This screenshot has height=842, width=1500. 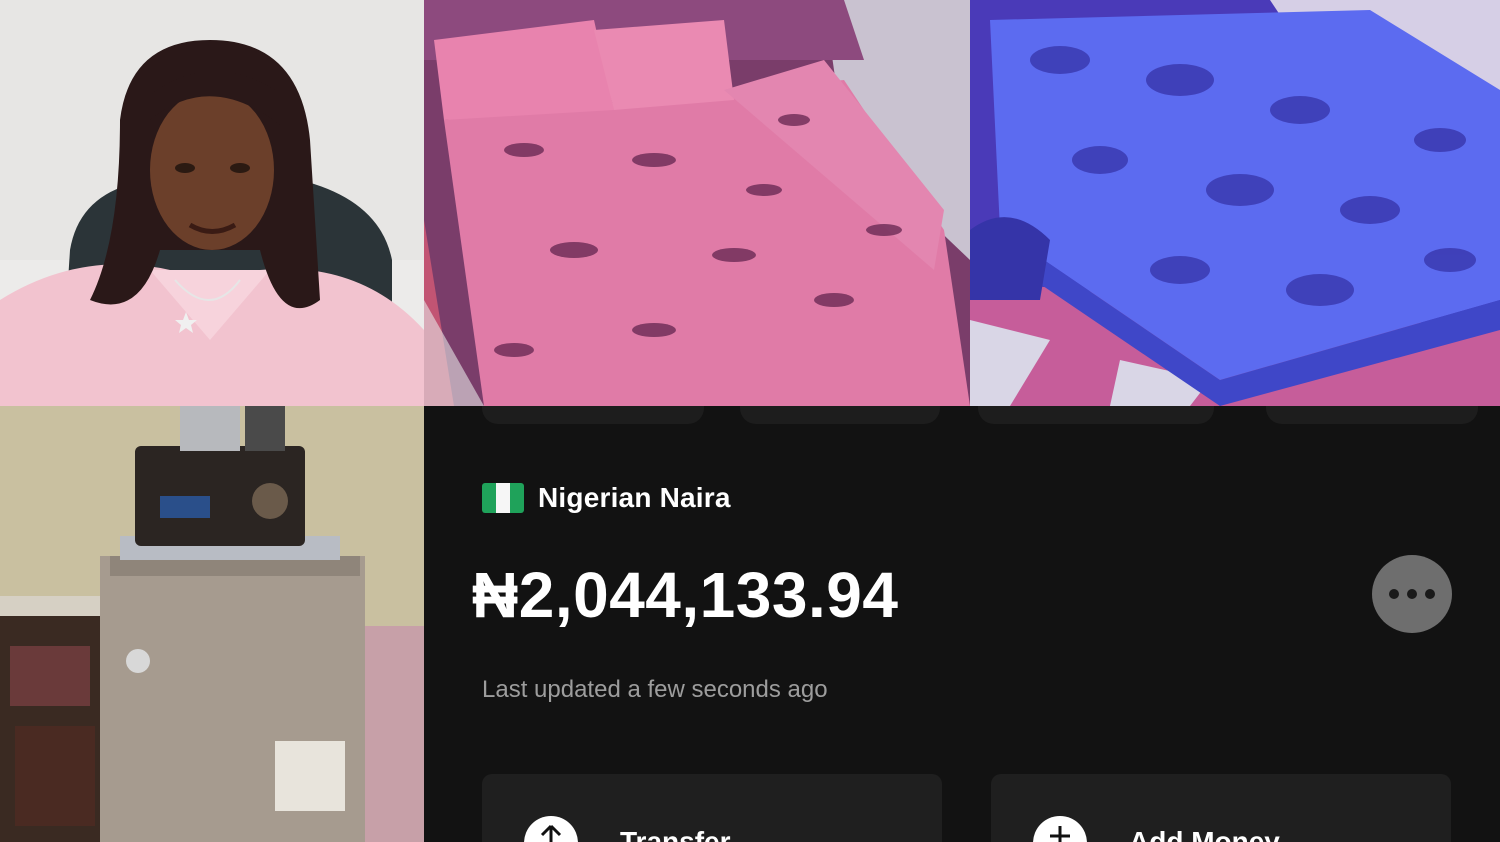 I want to click on plus-icon, so click(x=1060, y=829).